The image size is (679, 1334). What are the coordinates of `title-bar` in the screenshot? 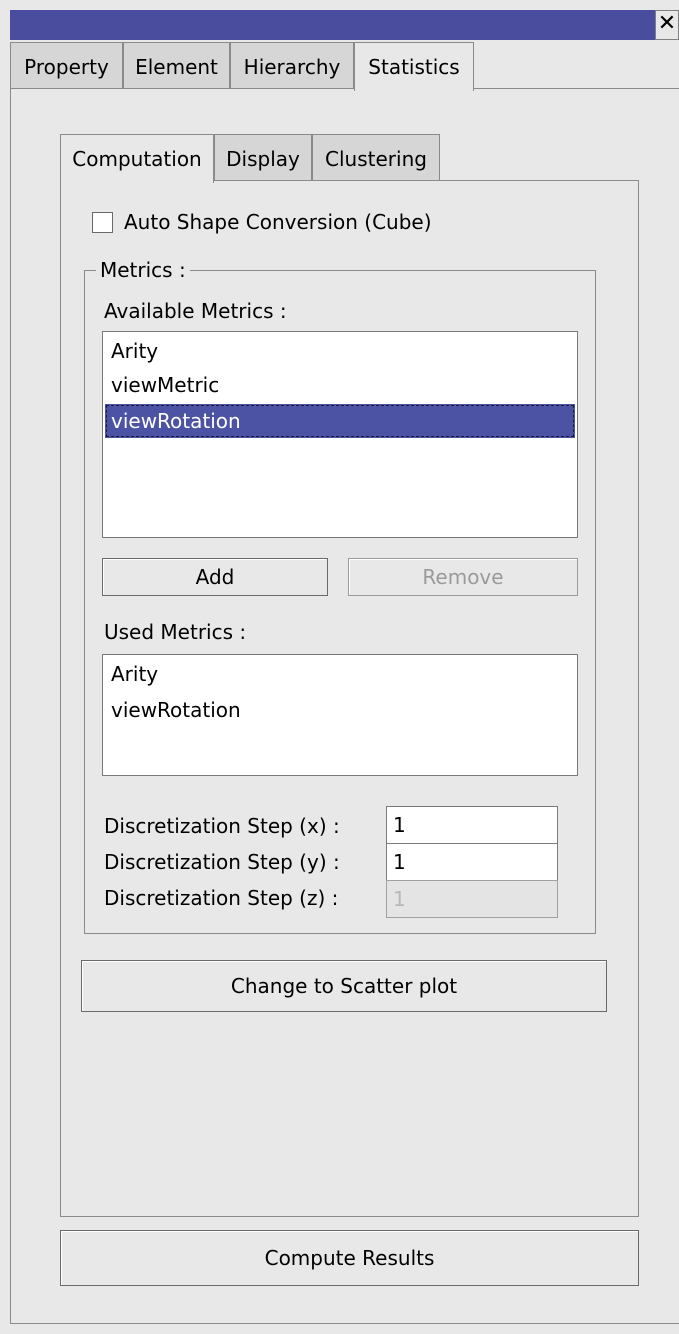 It's located at (332, 25).